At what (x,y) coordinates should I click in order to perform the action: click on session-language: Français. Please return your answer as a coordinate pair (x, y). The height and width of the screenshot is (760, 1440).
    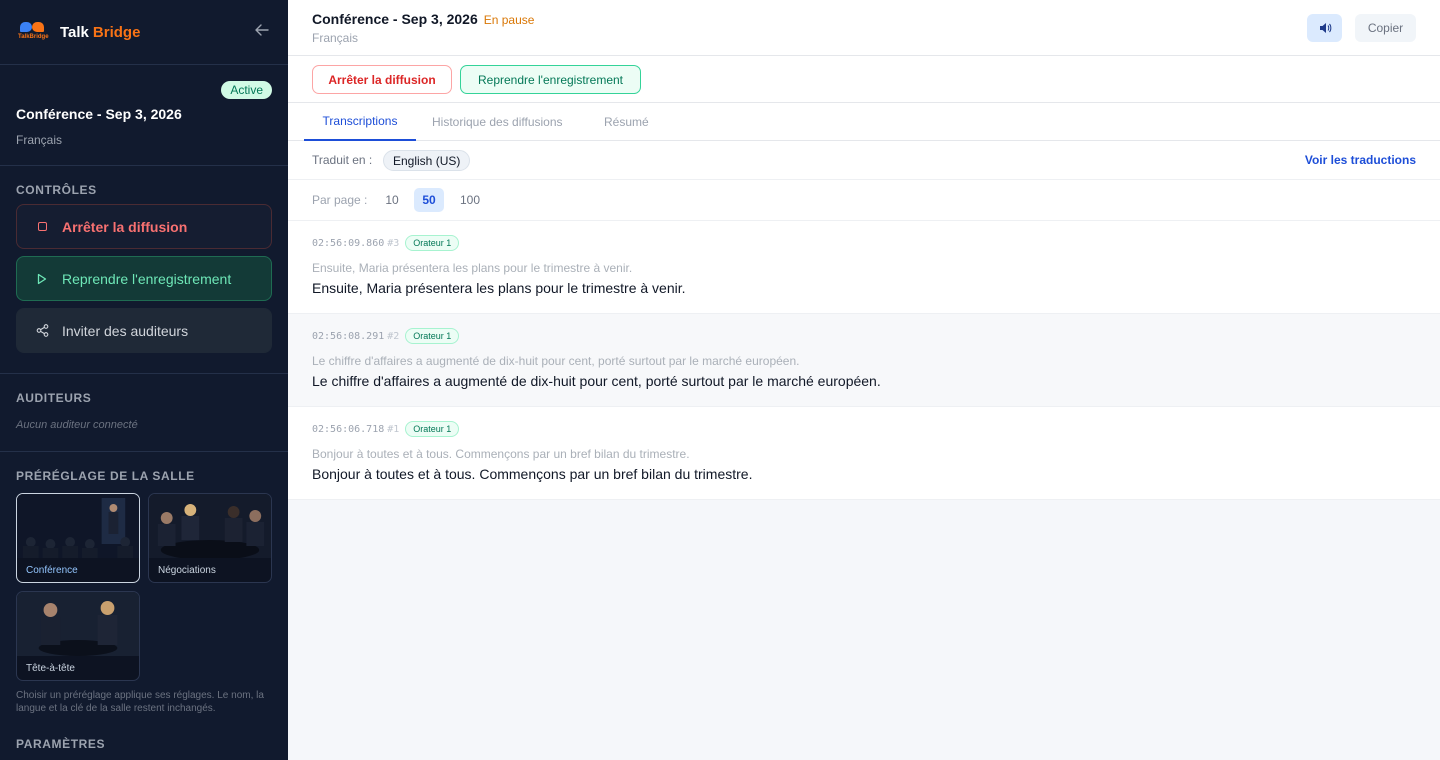
    Looking at the image, I should click on (39, 140).